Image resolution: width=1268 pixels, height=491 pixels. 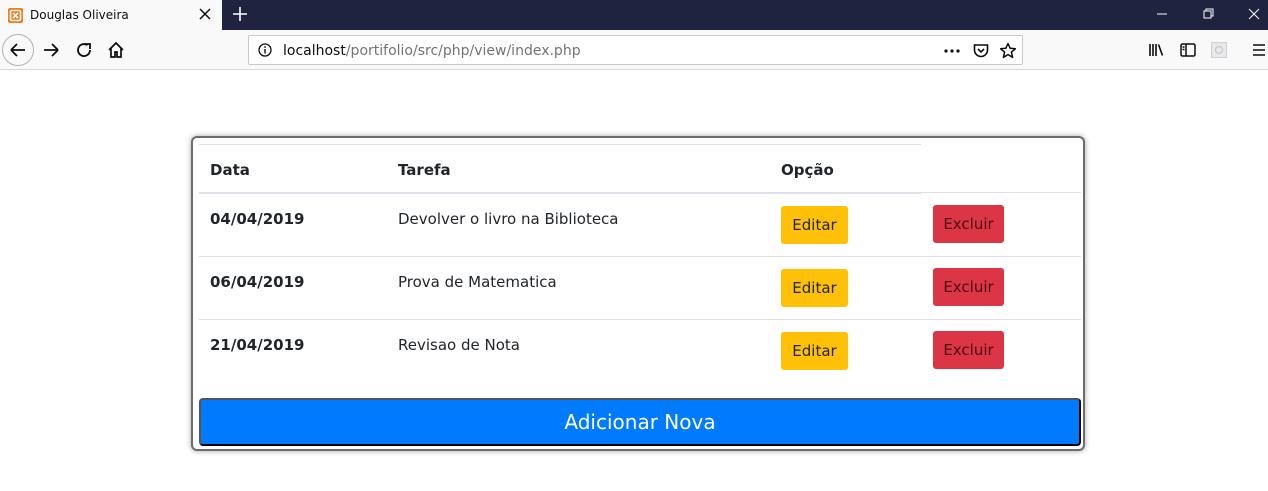 What do you see at coordinates (257, 345) in the screenshot?
I see `row-date: 21/04/2019` at bounding box center [257, 345].